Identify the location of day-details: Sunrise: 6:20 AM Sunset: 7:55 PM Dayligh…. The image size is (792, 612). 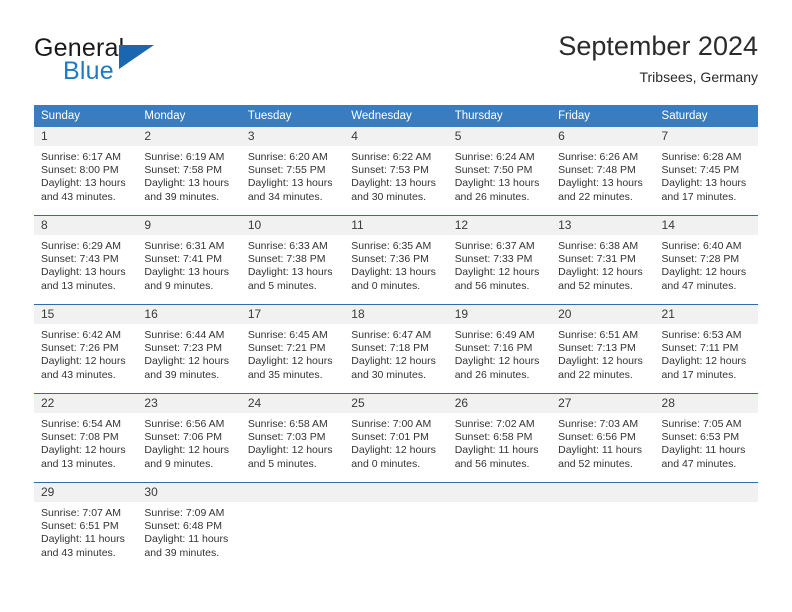
(292, 175).